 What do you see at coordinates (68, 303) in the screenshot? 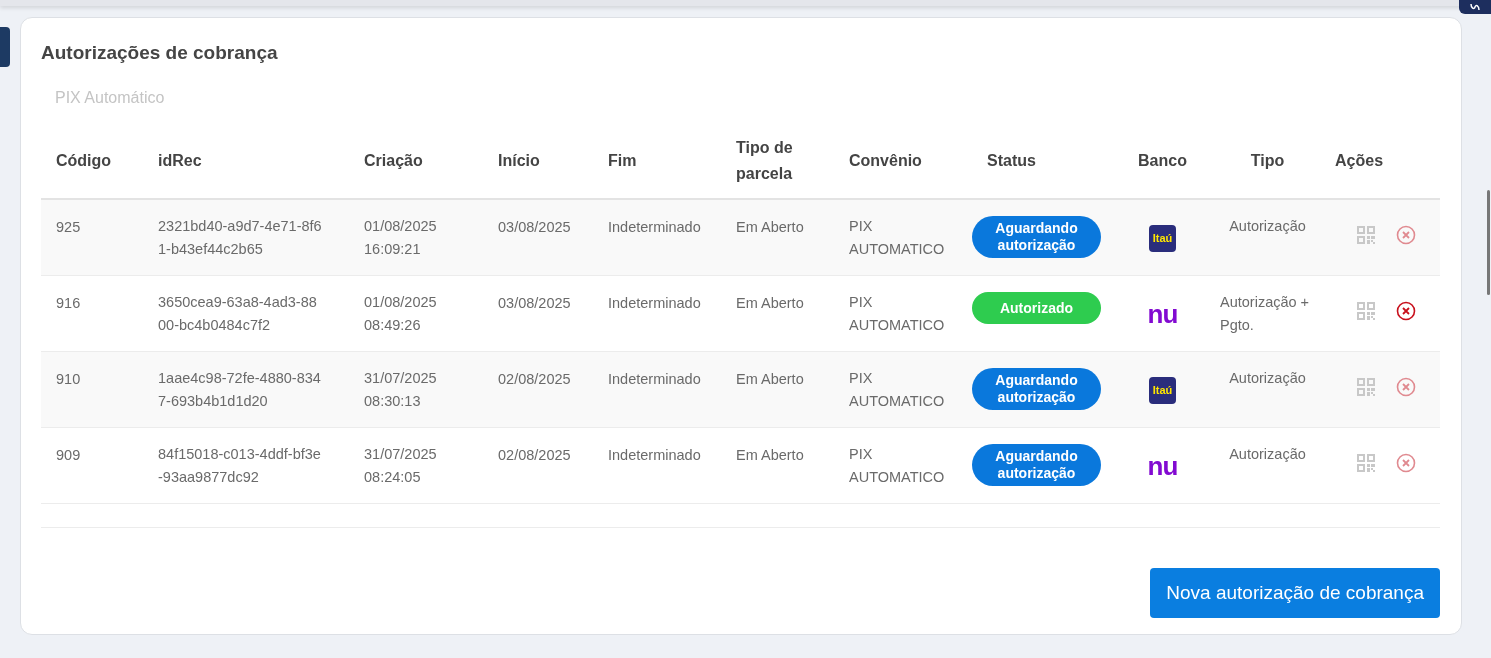
I see `table-cell-text: 916` at bounding box center [68, 303].